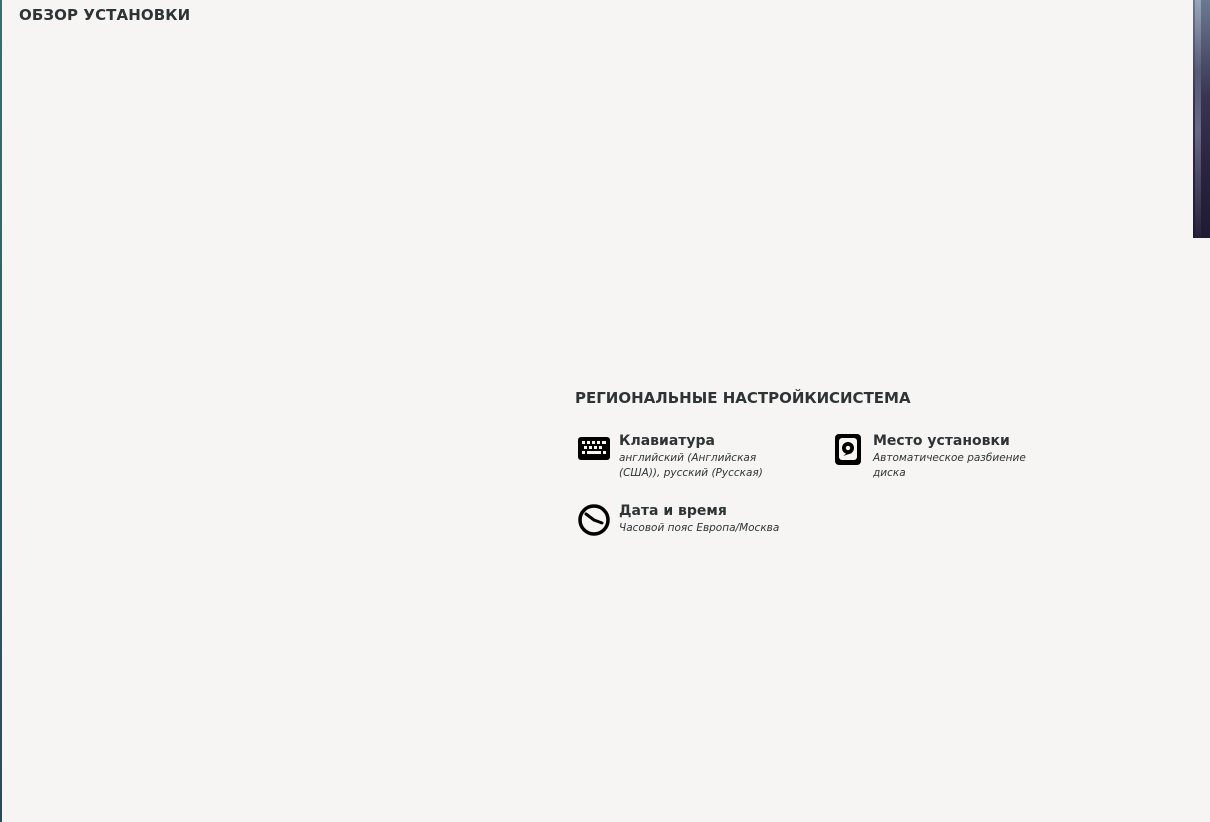 This screenshot has height=822, width=1210. Describe the element at coordinates (673, 511) in the screenshot. I see `spoke-datetime-title: Дата и время` at that location.